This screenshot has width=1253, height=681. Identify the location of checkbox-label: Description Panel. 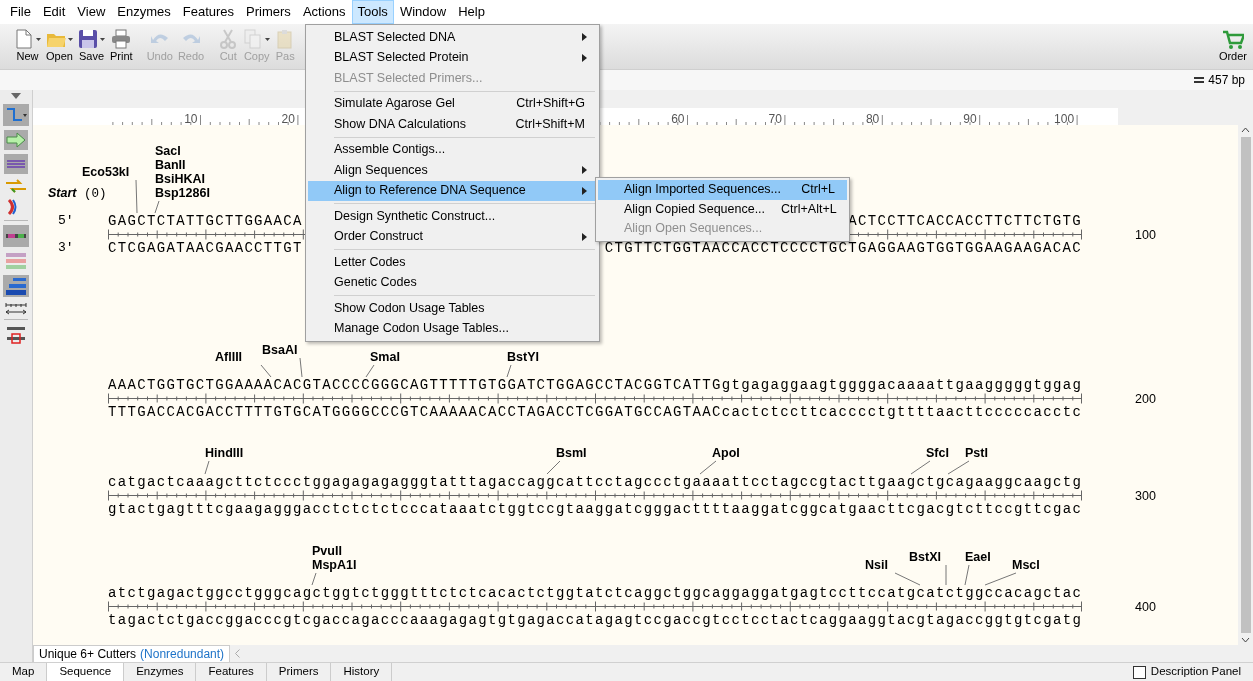
(1195, 672).